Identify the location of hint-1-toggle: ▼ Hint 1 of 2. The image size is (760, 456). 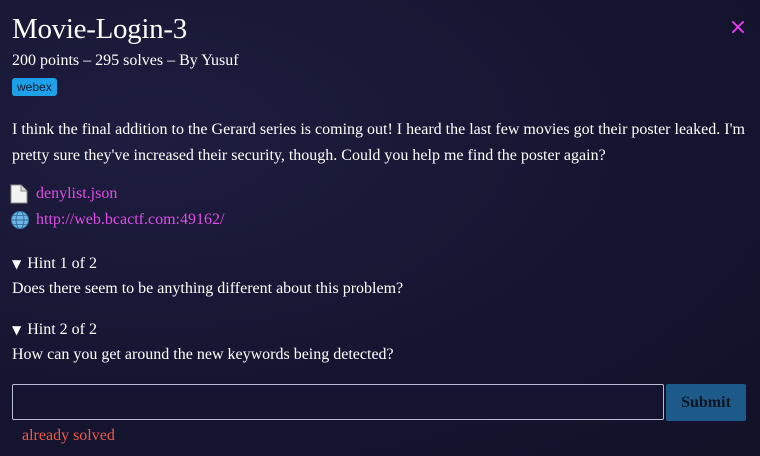
(54, 264).